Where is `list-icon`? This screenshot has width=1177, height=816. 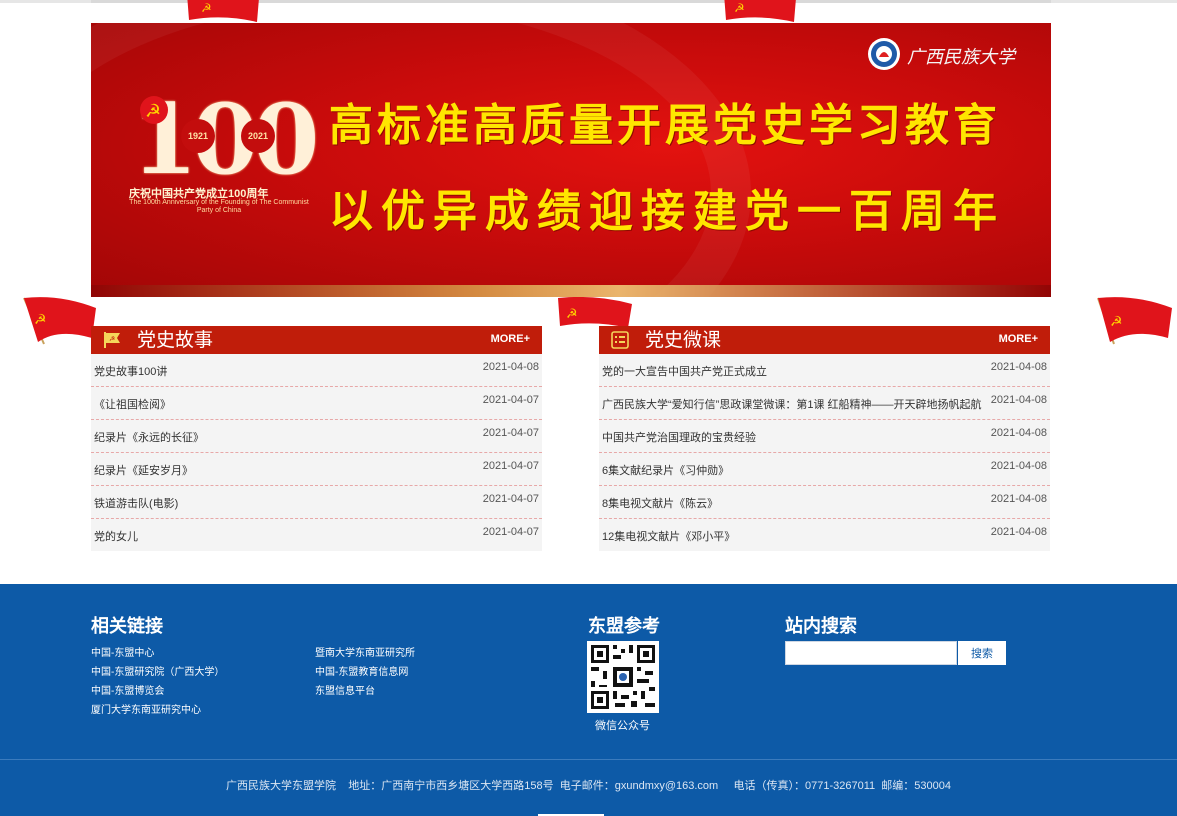 list-icon is located at coordinates (620, 340).